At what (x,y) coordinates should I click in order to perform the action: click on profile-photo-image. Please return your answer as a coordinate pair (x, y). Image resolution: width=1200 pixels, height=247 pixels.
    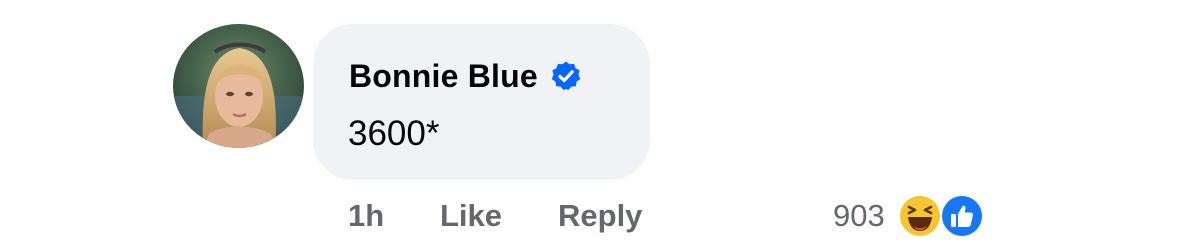
    Looking at the image, I should click on (238, 86).